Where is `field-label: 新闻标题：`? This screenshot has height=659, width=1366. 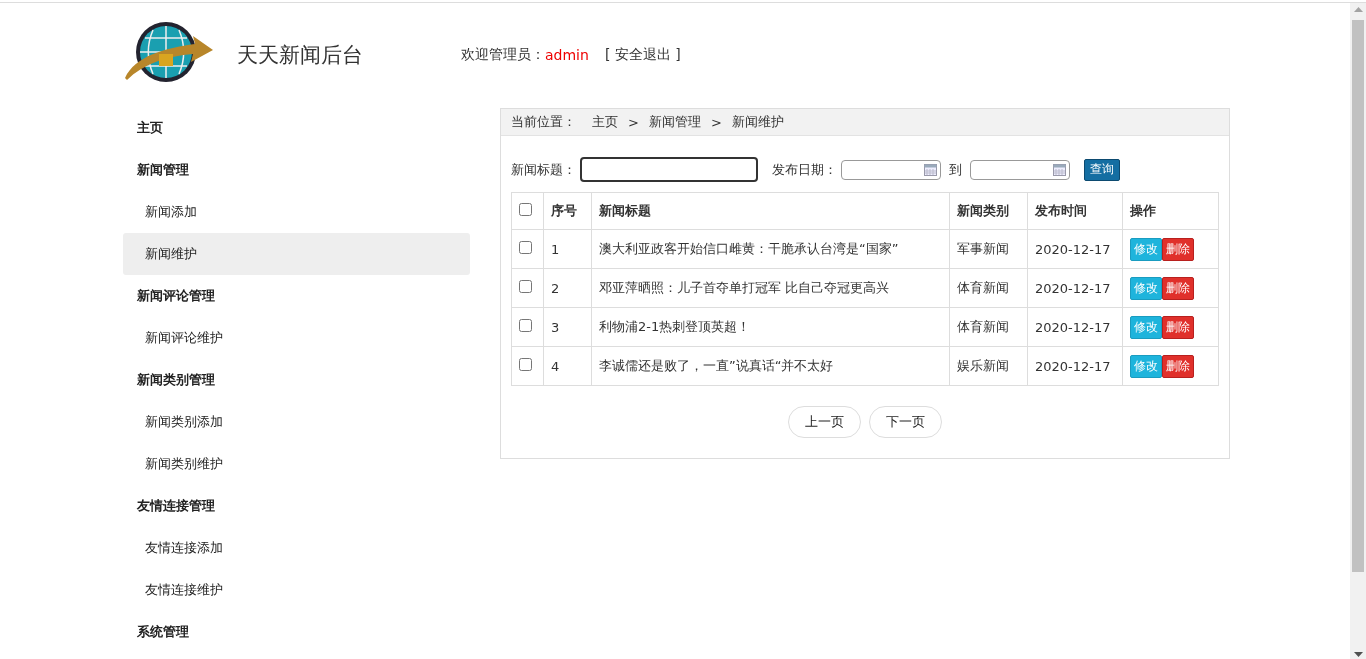 field-label: 新闻标题： is located at coordinates (543, 169).